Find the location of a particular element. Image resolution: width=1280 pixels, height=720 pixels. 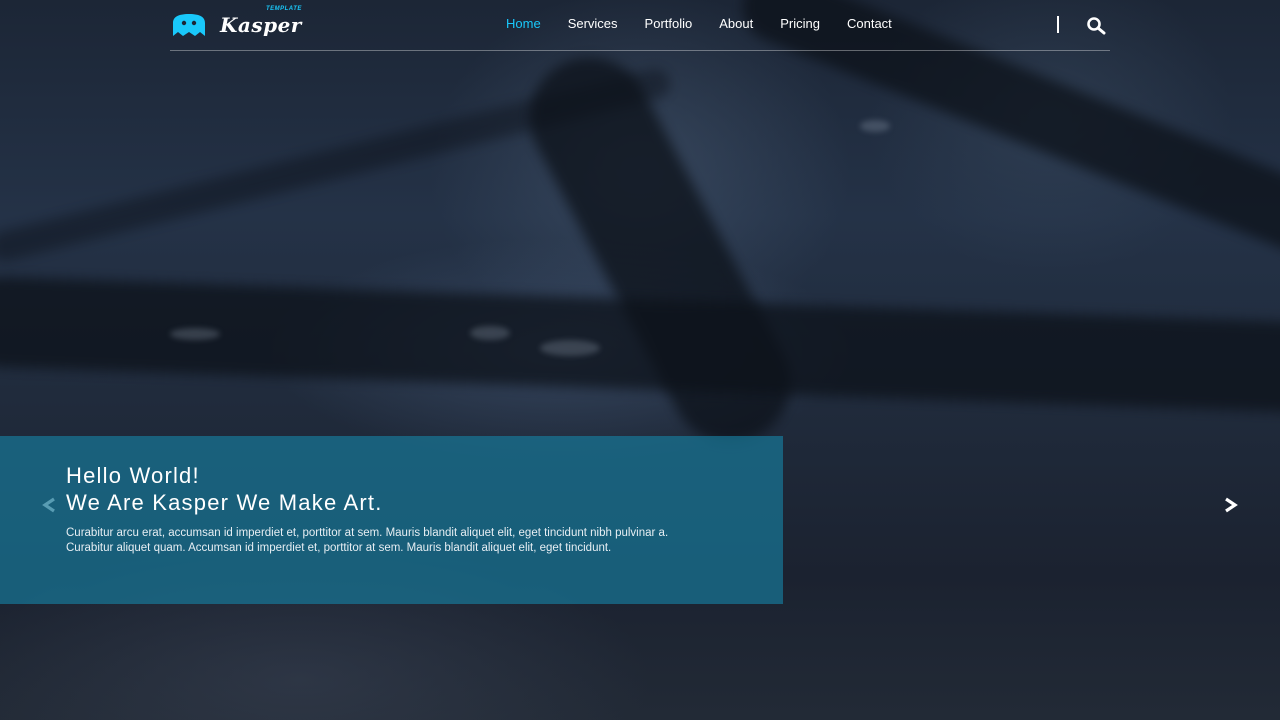

search-button is located at coordinates (1097, 26).